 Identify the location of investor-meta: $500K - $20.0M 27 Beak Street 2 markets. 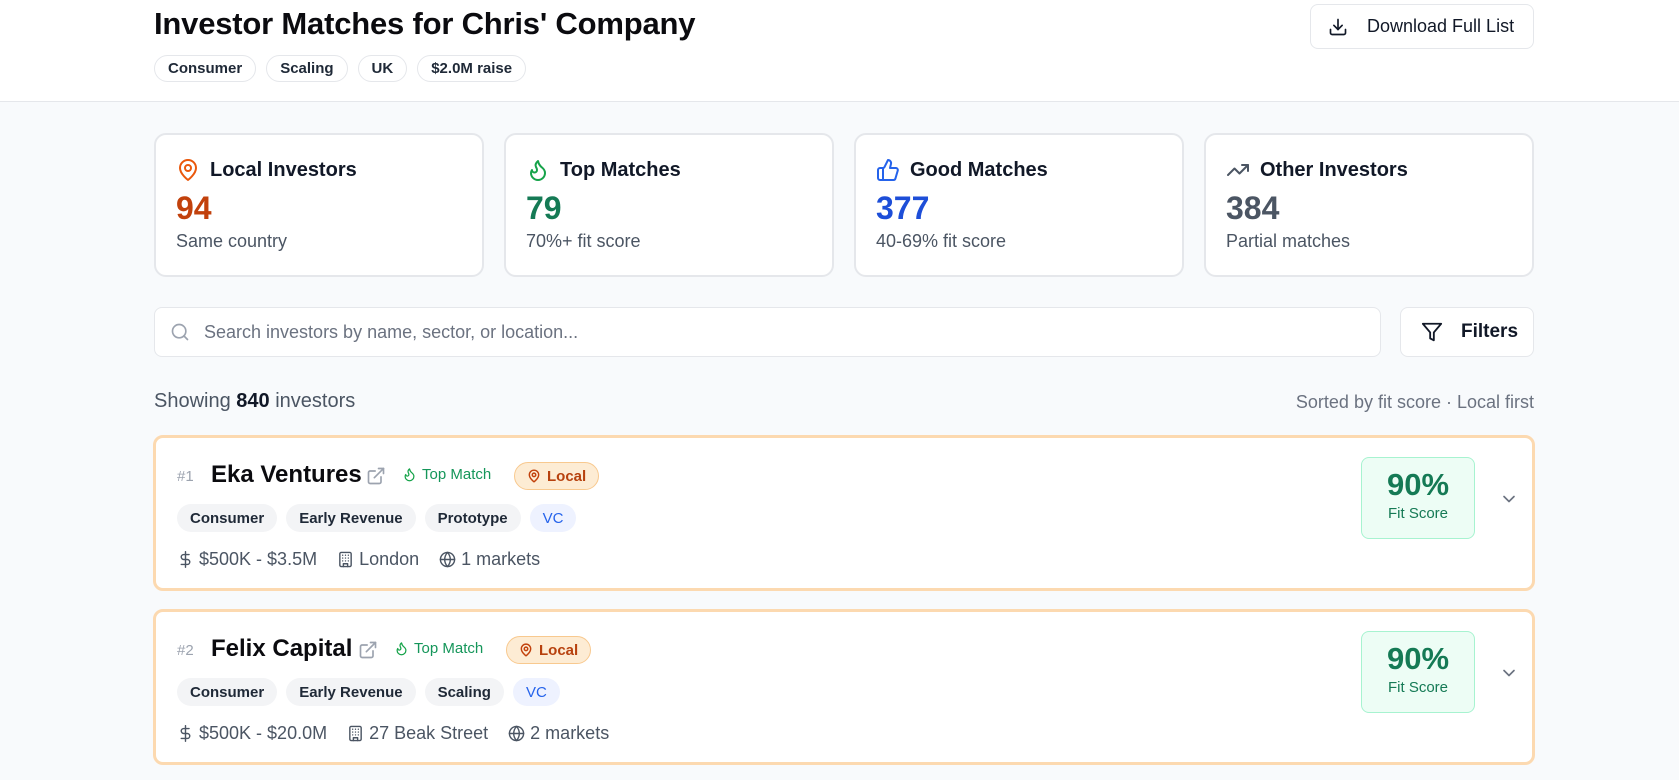
(403, 733).